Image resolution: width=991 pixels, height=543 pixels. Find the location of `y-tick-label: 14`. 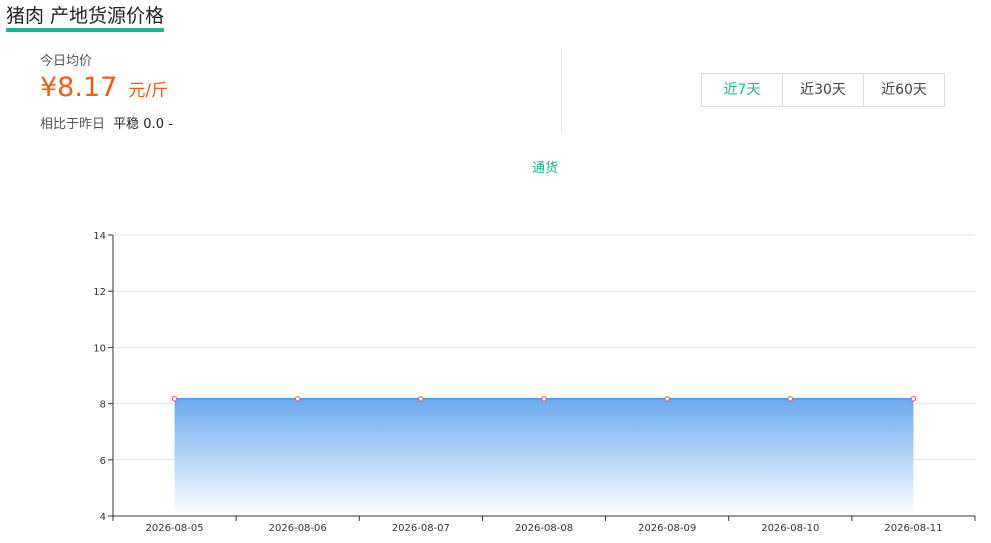

y-tick-label: 14 is located at coordinates (99, 236).